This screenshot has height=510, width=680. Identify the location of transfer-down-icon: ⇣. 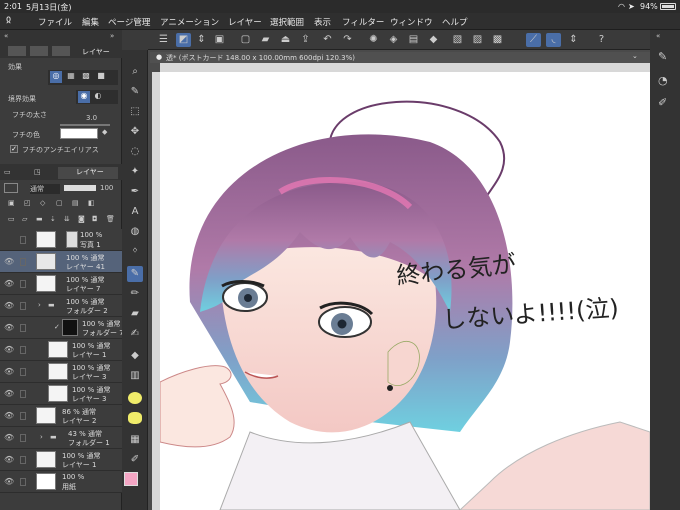
(53, 219).